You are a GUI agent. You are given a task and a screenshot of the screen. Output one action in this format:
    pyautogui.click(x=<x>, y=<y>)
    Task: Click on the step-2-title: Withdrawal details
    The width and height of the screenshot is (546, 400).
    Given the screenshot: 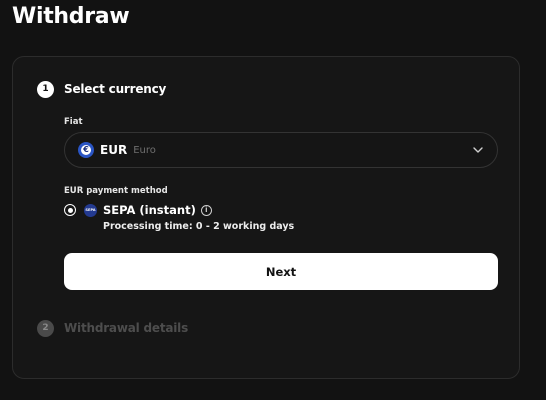 What is the action you would take?
    pyautogui.click(x=126, y=328)
    